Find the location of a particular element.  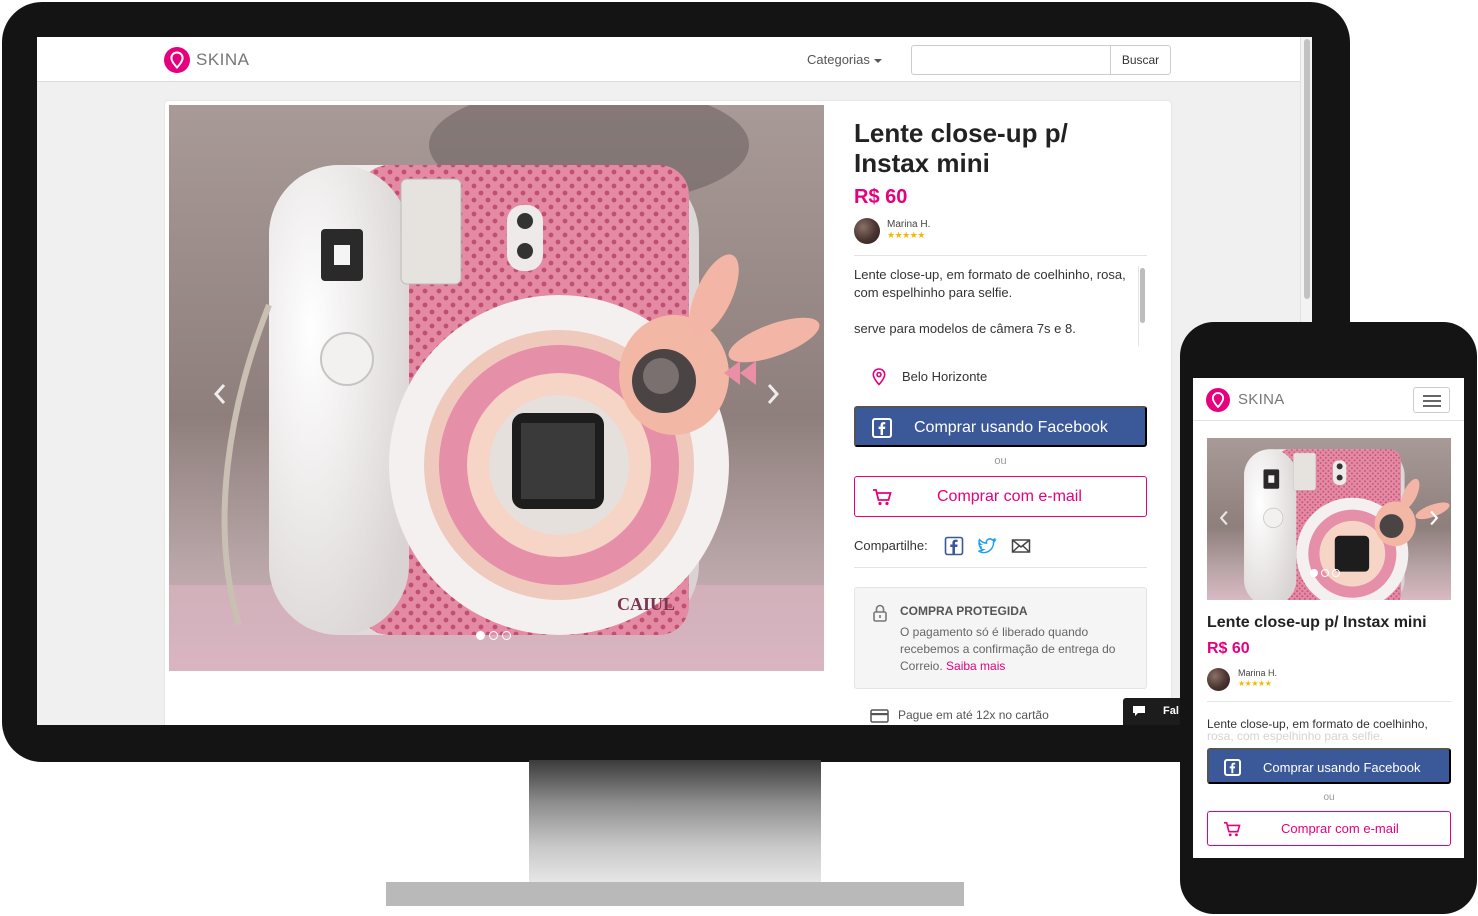

categories-dropdown: Categorias is located at coordinates (844, 59).